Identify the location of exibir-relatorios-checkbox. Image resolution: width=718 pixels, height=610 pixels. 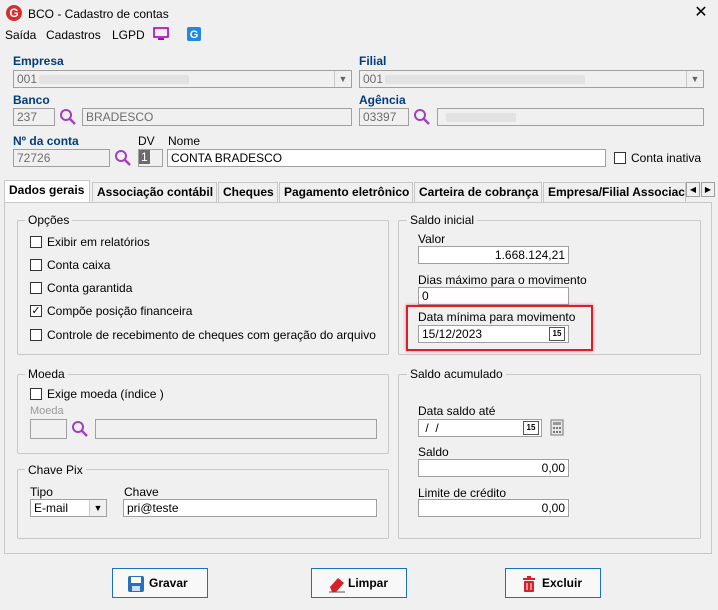
(36, 242).